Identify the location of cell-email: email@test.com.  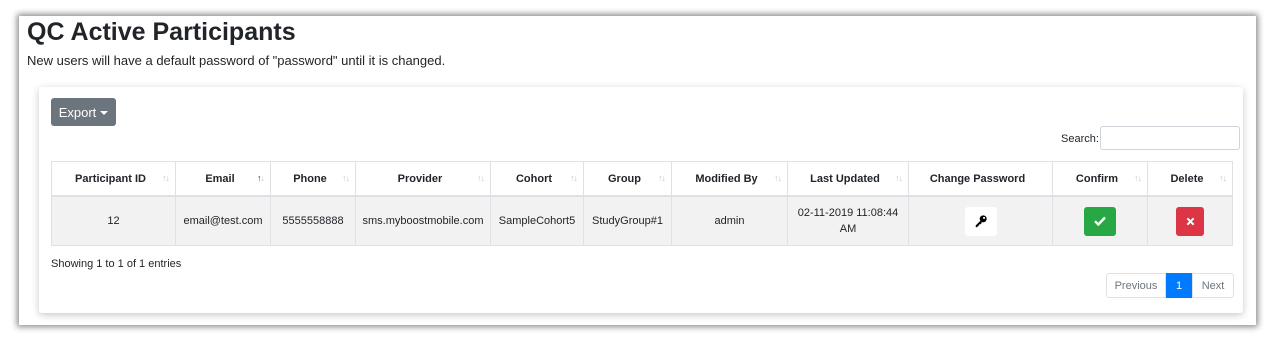
(223, 220).